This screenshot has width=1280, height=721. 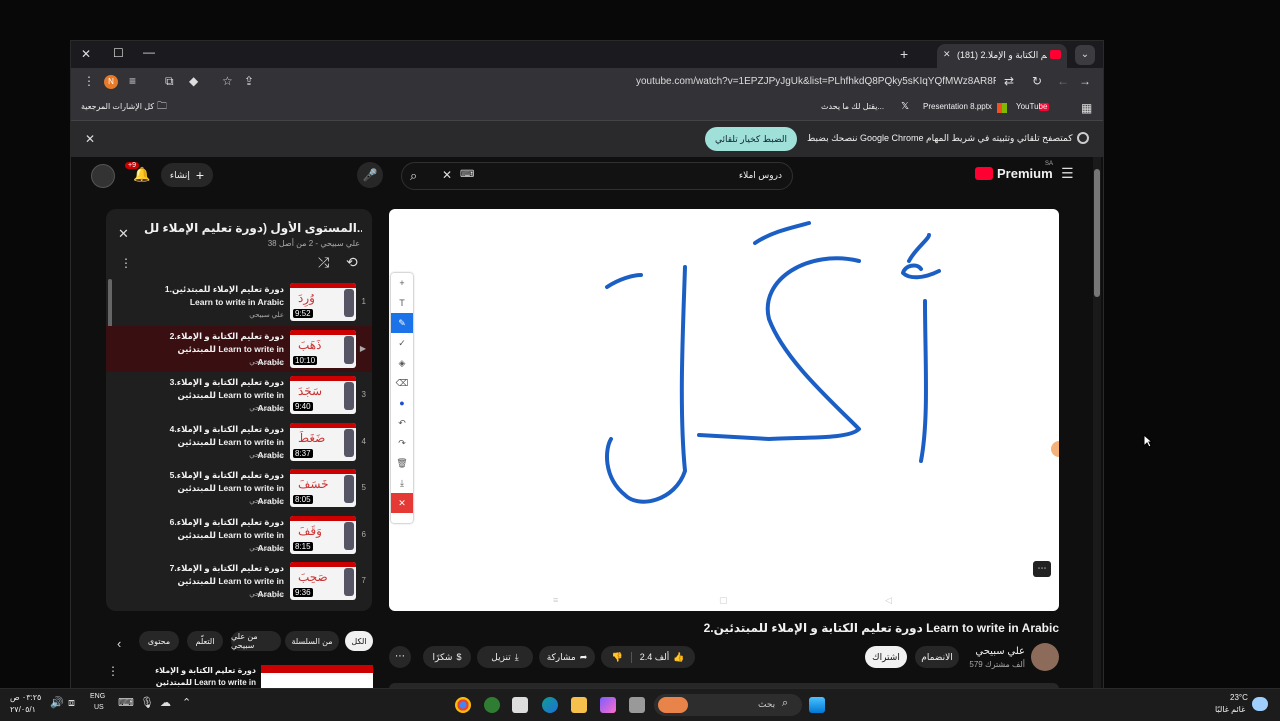 I want to click on close-tool-icon: ✕, so click(x=402, y=503).